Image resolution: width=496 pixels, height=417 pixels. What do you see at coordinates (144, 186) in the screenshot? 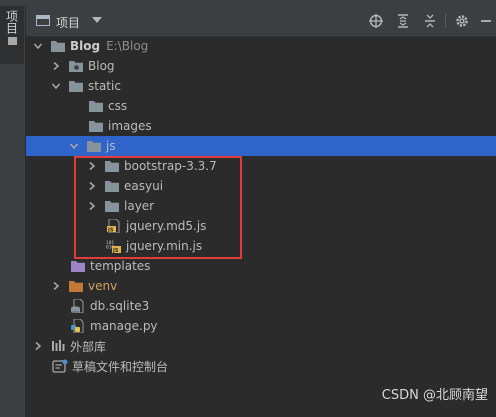
I see `tree-item-label: easyui` at bounding box center [144, 186].